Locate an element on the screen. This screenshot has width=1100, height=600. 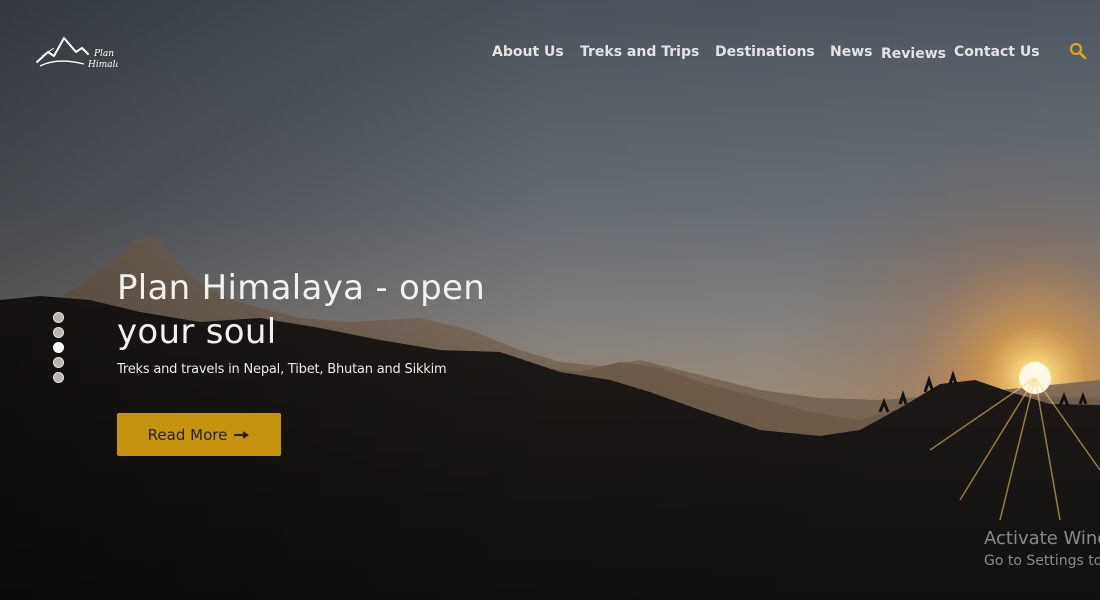
search-icon is located at coordinates (1078, 51).